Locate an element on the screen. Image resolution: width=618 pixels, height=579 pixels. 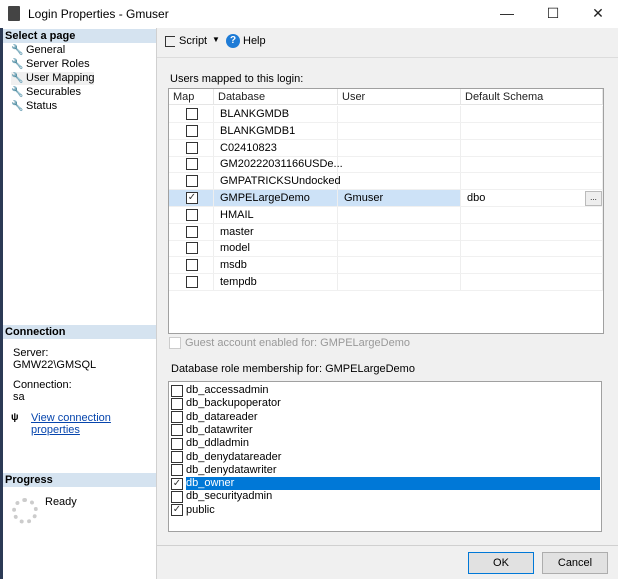
table-row: BLANKGMDB1 is located at coordinates (386, 131).